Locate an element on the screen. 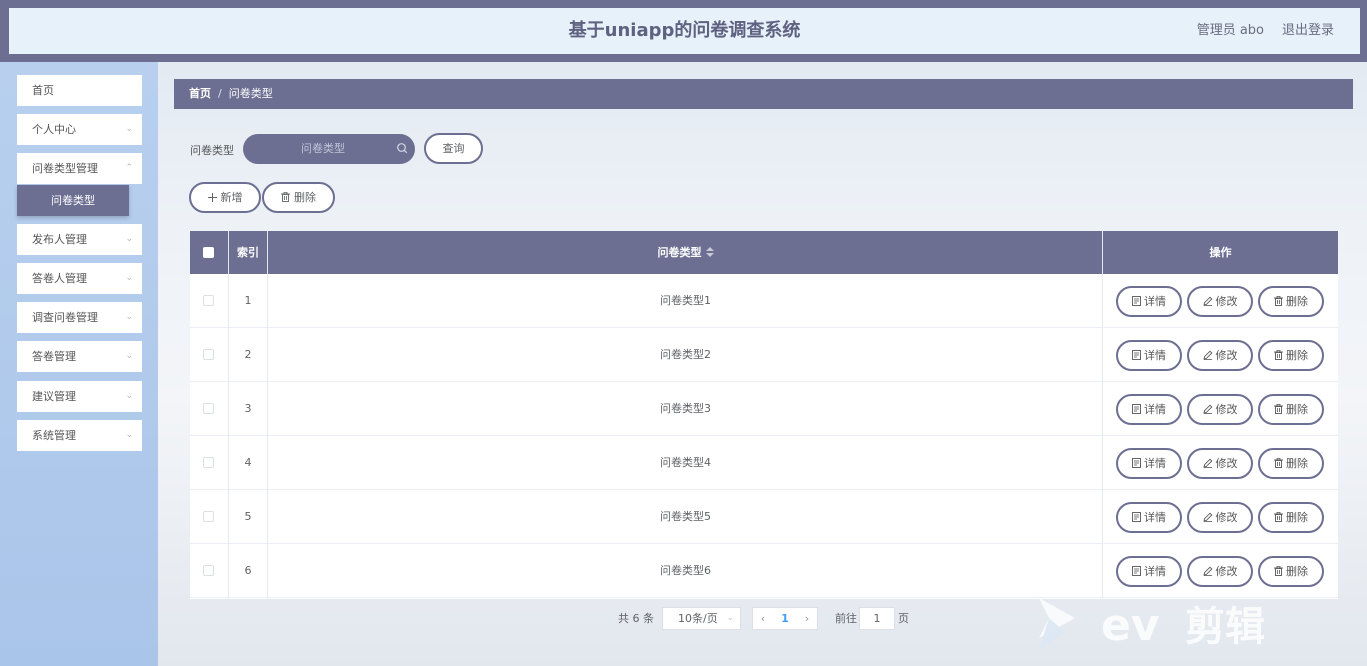 The image size is (1367, 666). cell-index: 2 is located at coordinates (248, 354).